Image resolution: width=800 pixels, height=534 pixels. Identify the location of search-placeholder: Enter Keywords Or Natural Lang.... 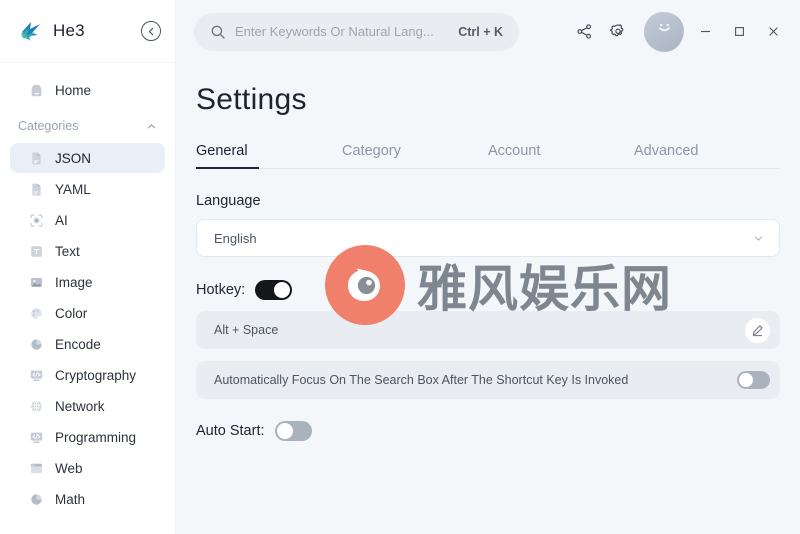
(334, 31).